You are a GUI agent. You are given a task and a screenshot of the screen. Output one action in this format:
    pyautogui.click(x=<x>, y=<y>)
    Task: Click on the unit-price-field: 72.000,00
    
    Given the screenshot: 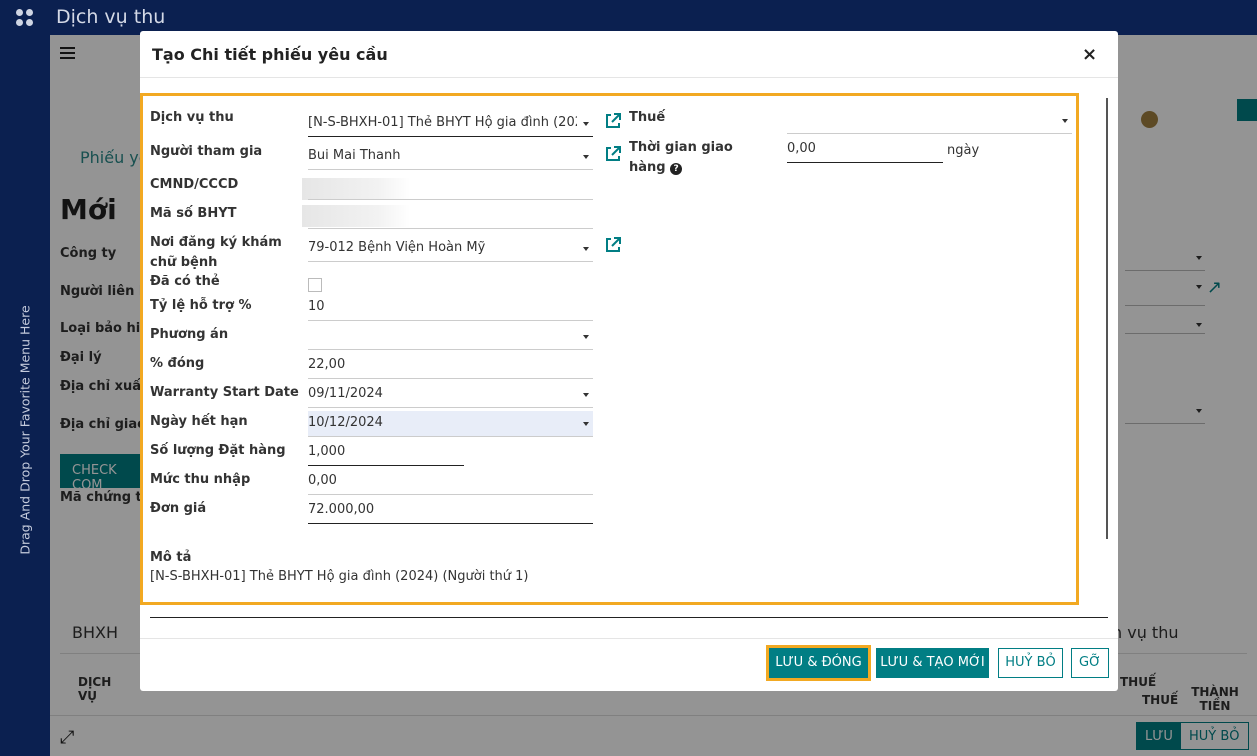 What is the action you would take?
    pyautogui.click(x=450, y=511)
    